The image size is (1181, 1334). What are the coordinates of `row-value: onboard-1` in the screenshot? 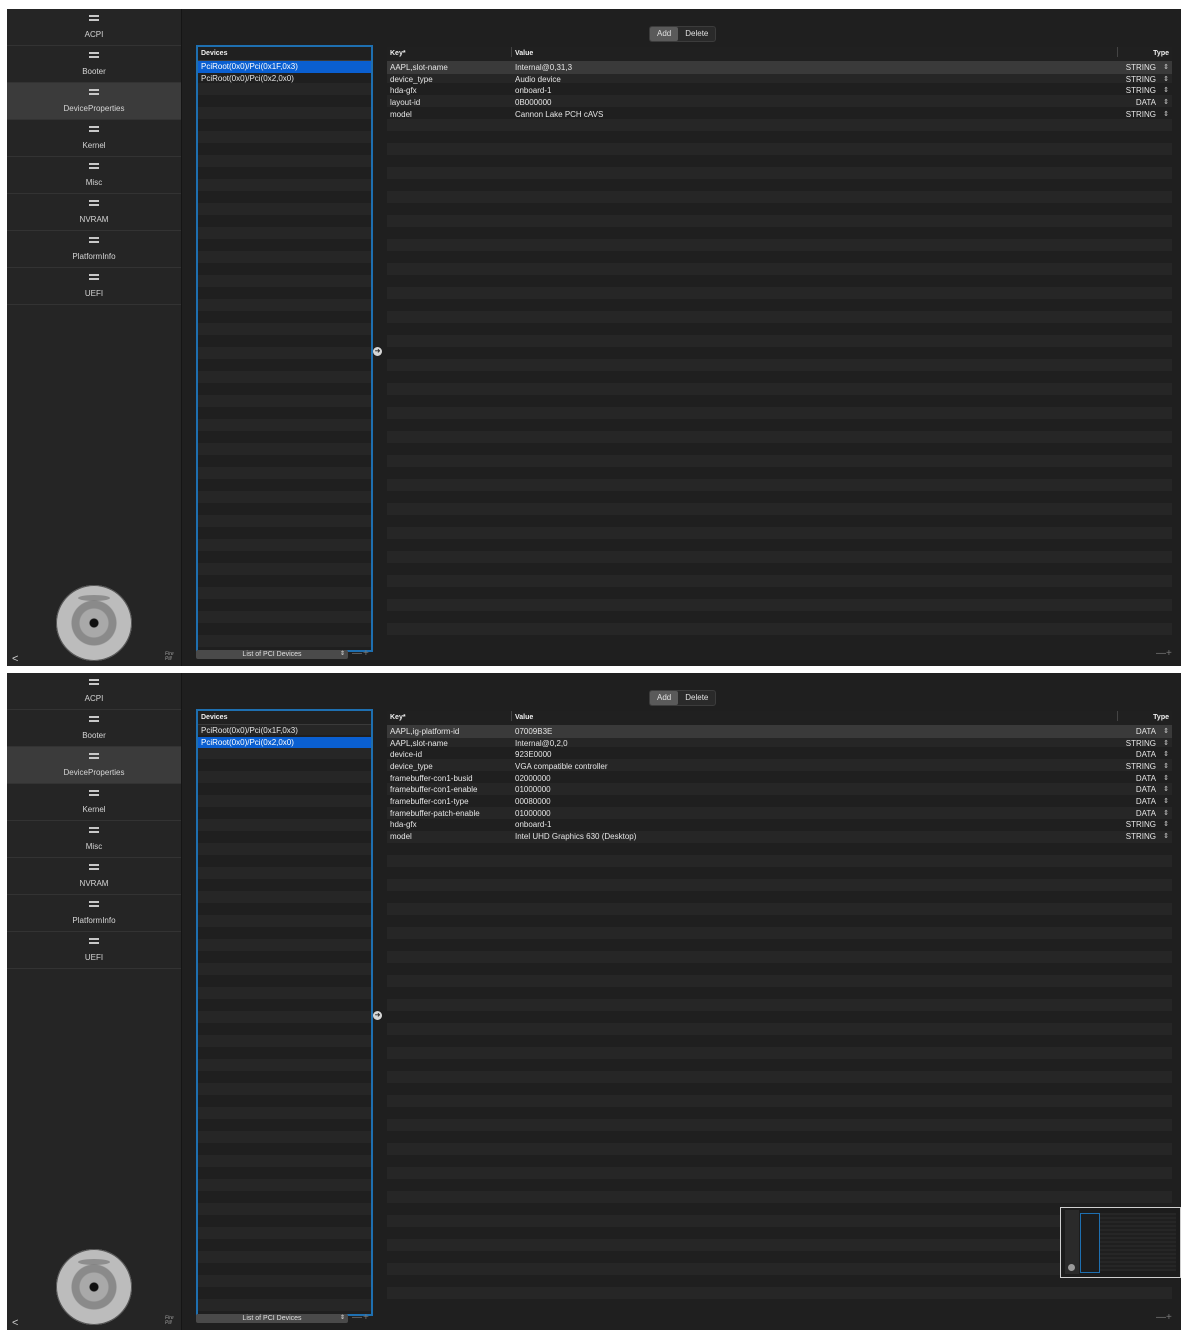 It's located at (533, 91).